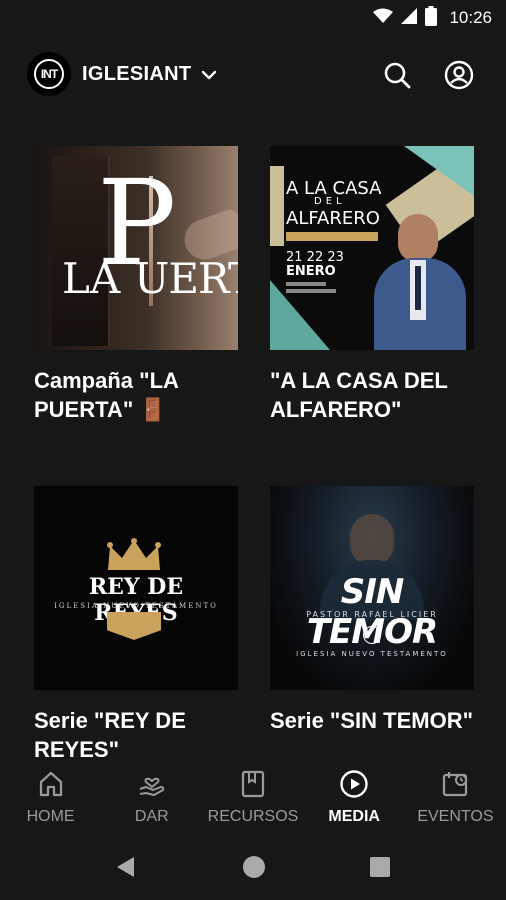  I want to click on nav-recursos: RECURSOS, so click(252, 797).